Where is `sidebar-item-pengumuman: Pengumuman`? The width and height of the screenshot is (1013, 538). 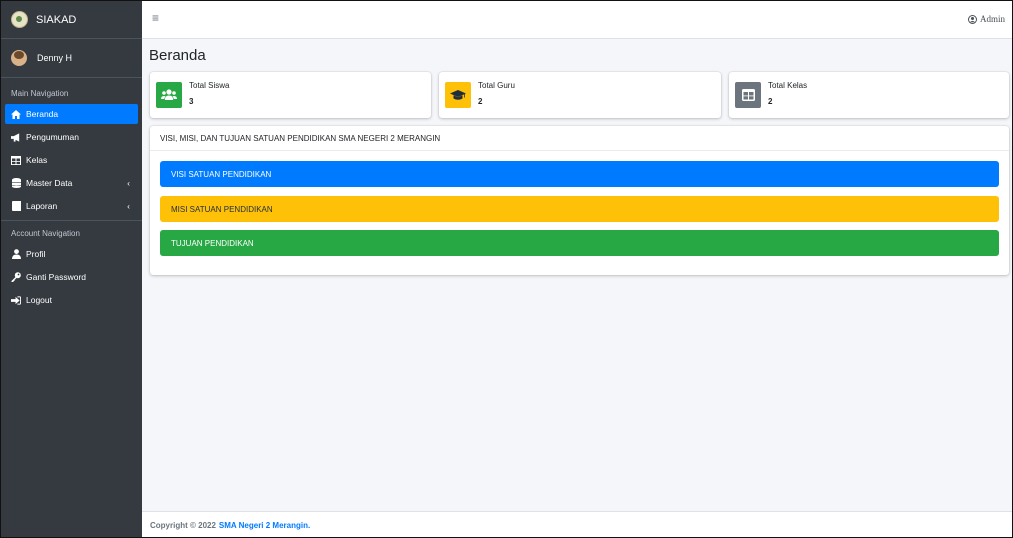 sidebar-item-pengumuman: Pengumuman is located at coordinates (71, 137).